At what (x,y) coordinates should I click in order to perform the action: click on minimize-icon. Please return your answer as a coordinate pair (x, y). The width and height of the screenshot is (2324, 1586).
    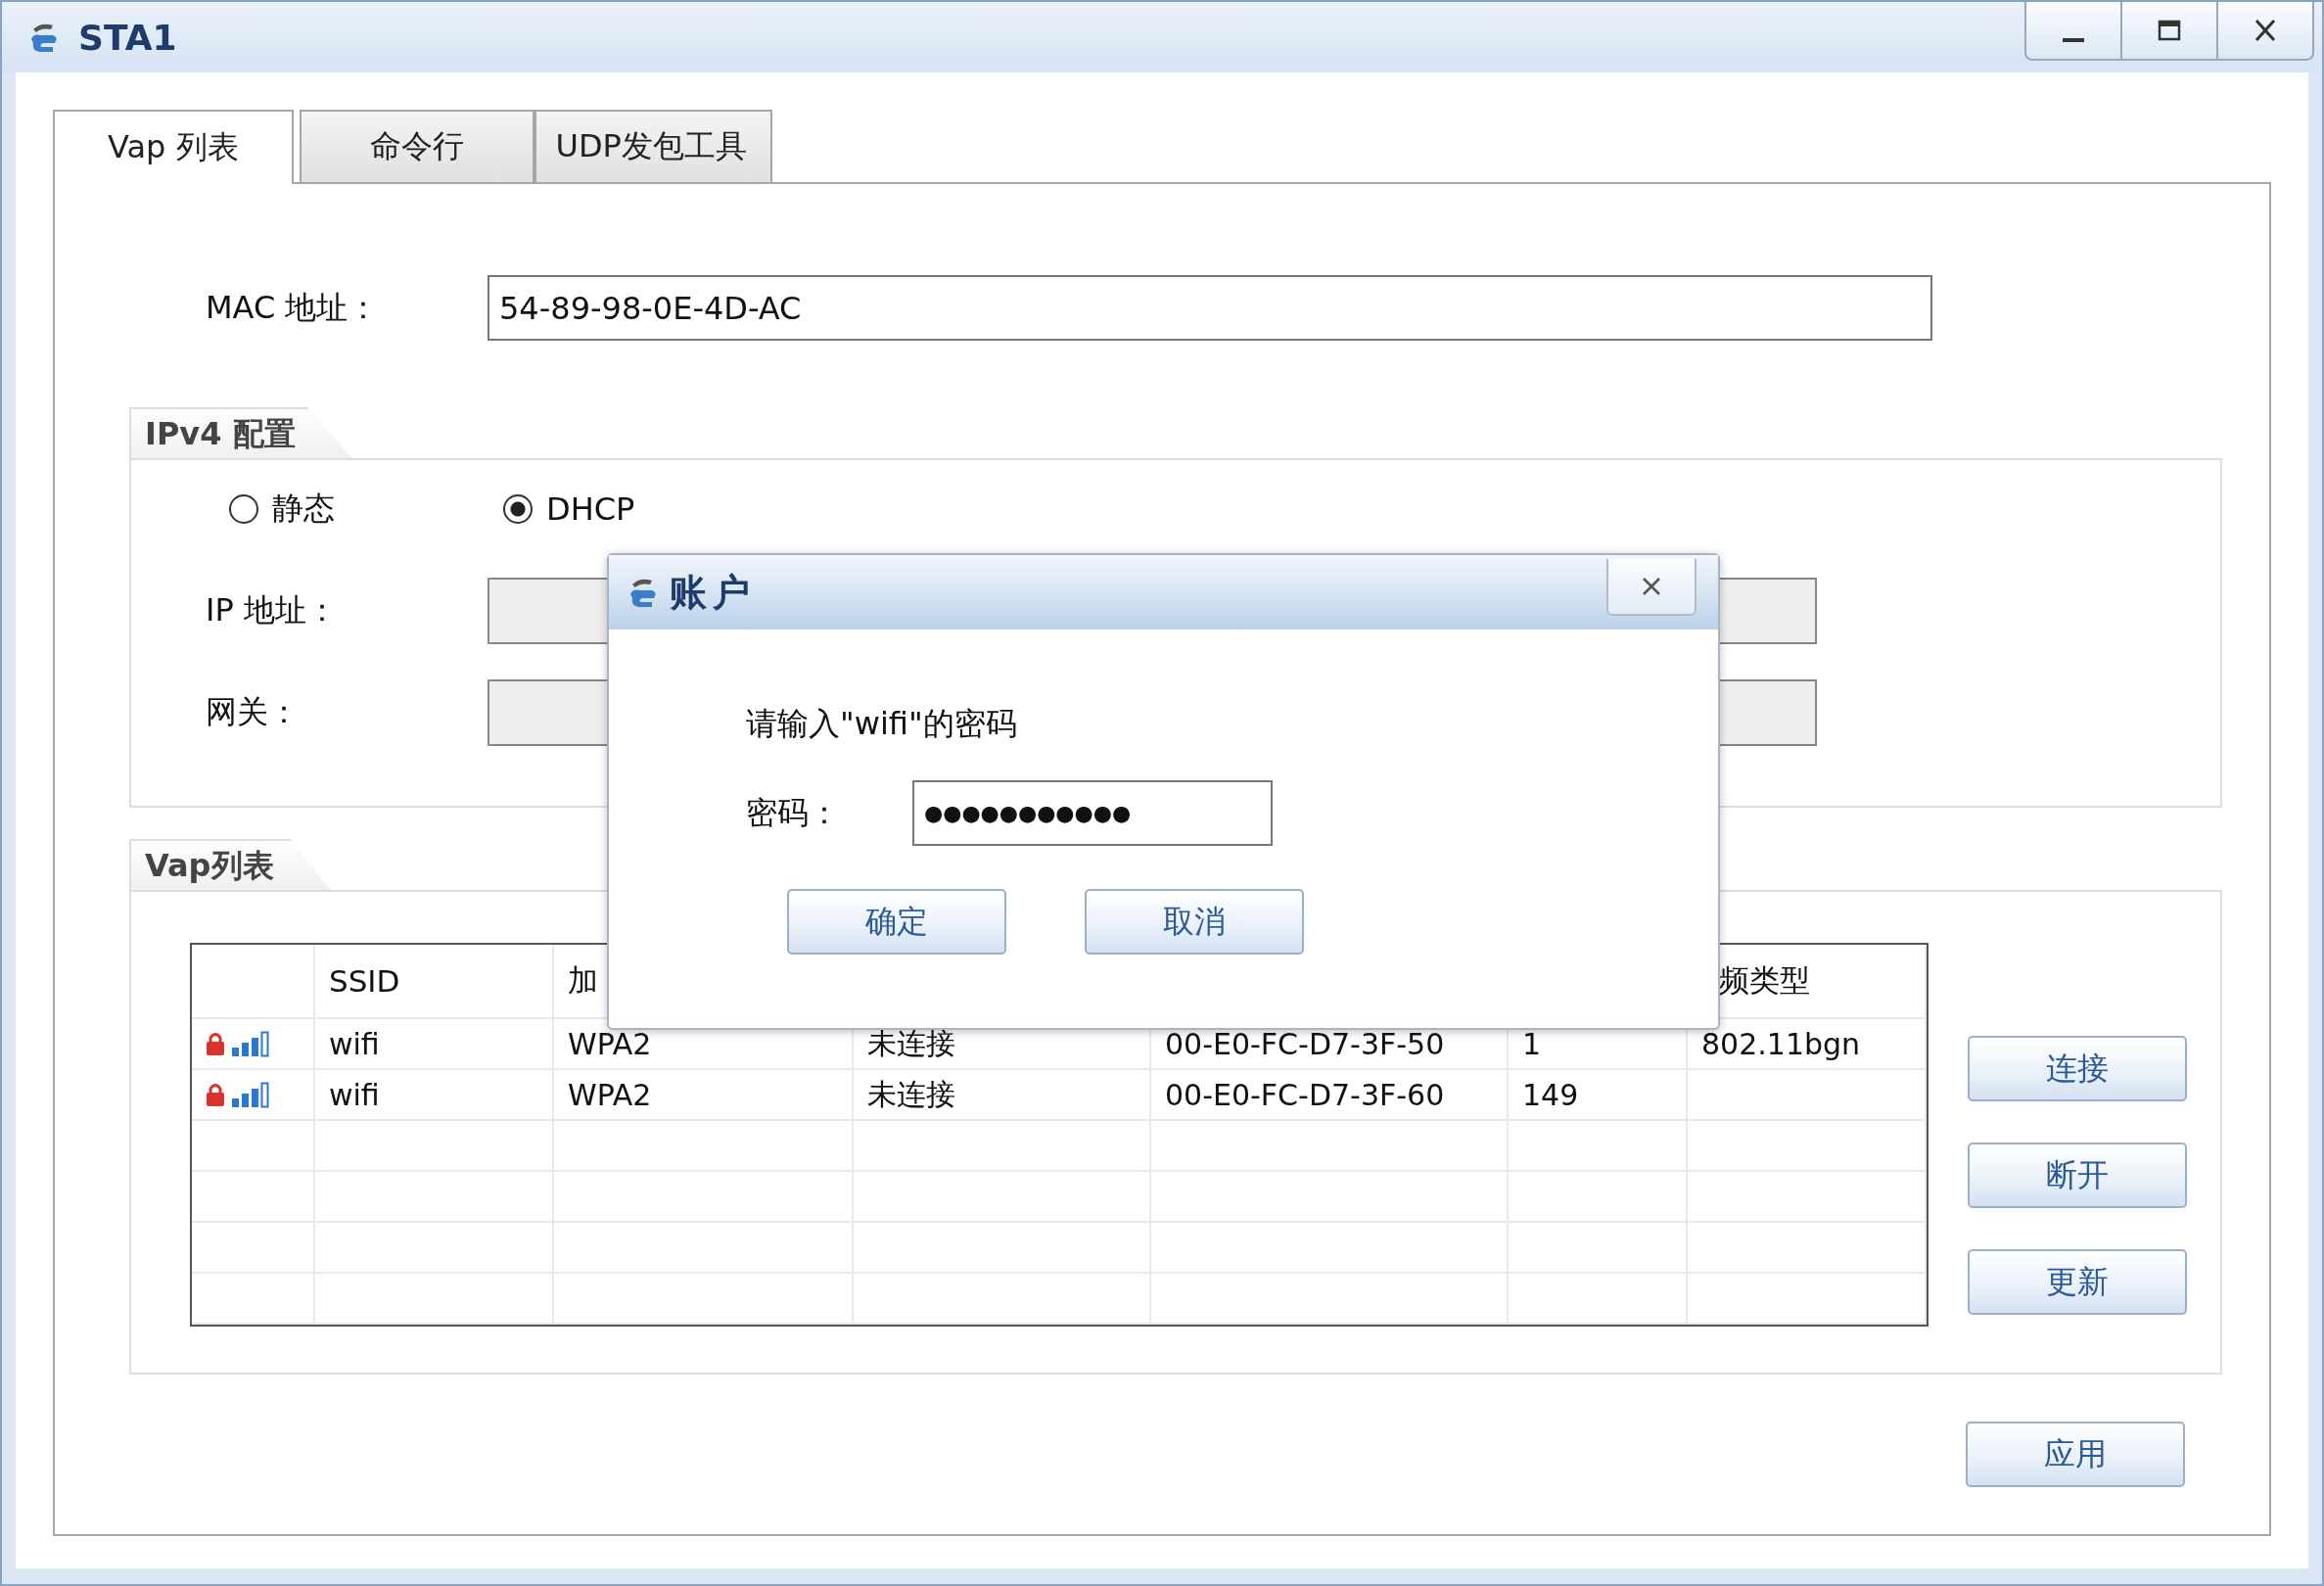
    Looking at the image, I should click on (2073, 40).